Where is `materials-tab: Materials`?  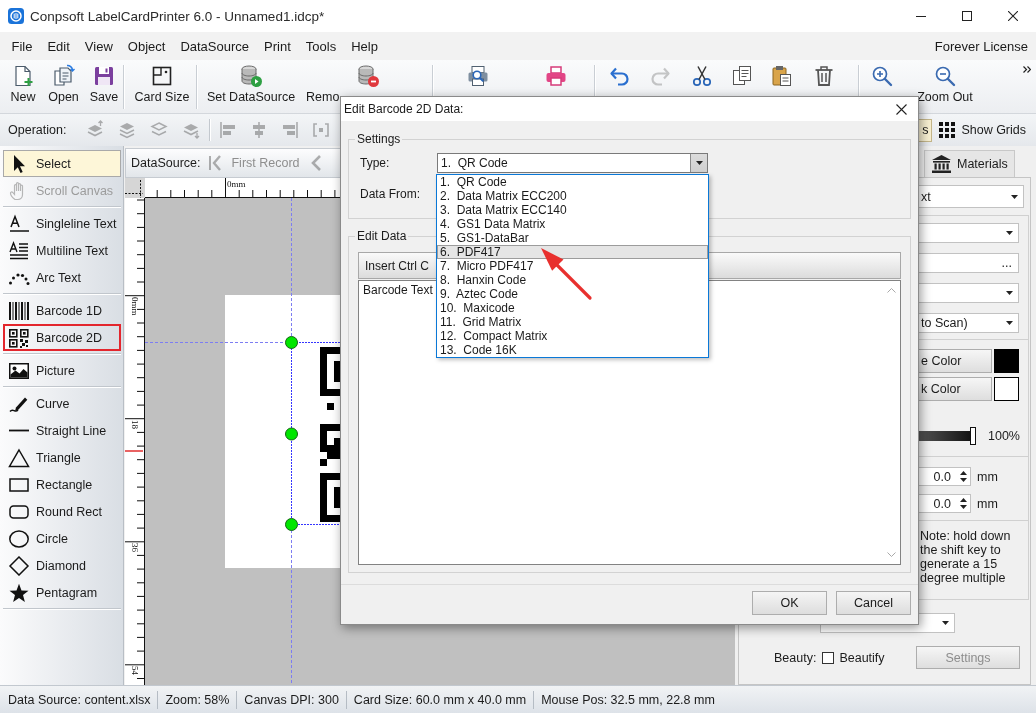
materials-tab: Materials is located at coordinates (969, 163).